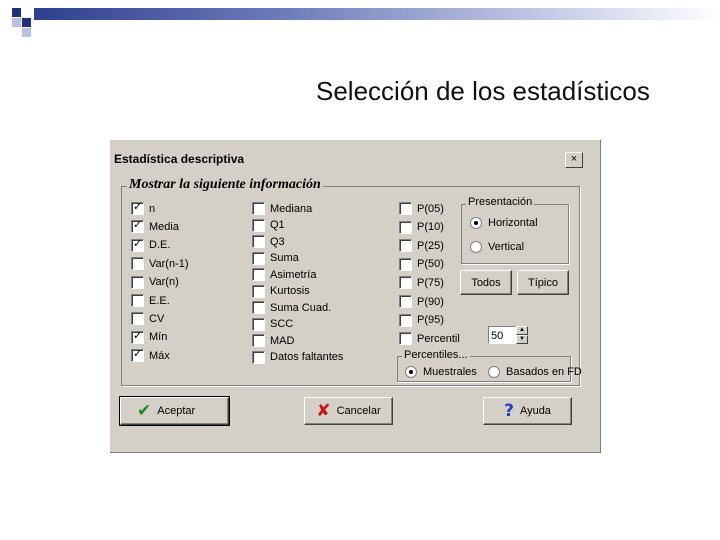 This screenshot has height=540, width=720. I want to click on percentil-stepper: 50 ▲ ▼, so click(508, 335).